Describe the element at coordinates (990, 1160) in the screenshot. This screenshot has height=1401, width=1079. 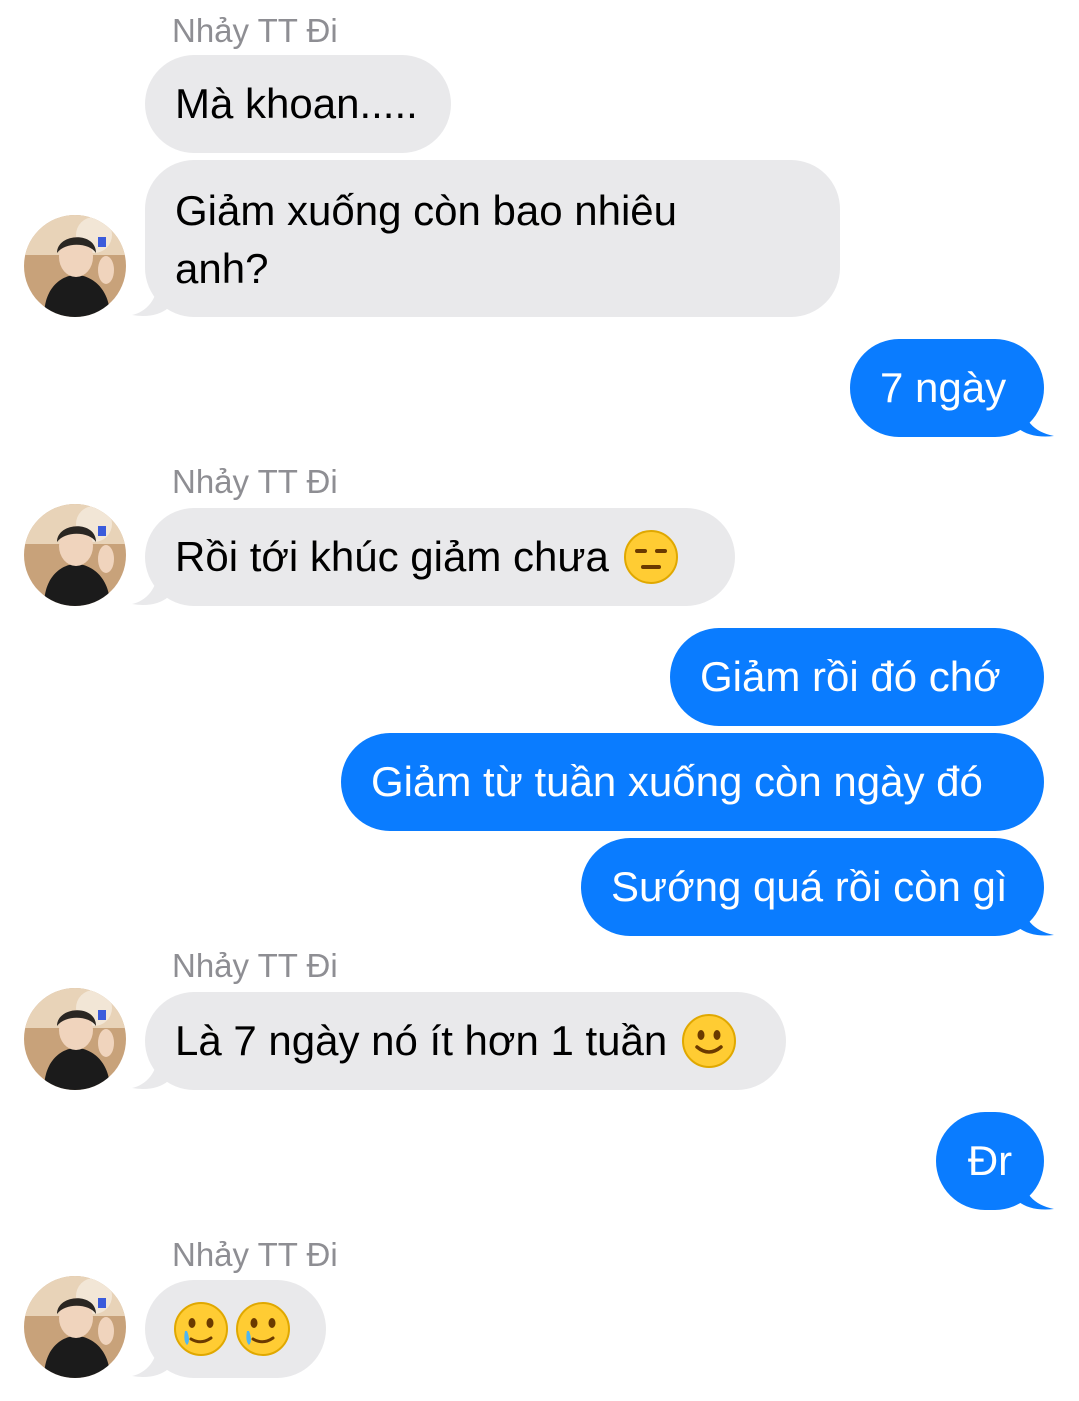
I see `message-text: Đr` at that location.